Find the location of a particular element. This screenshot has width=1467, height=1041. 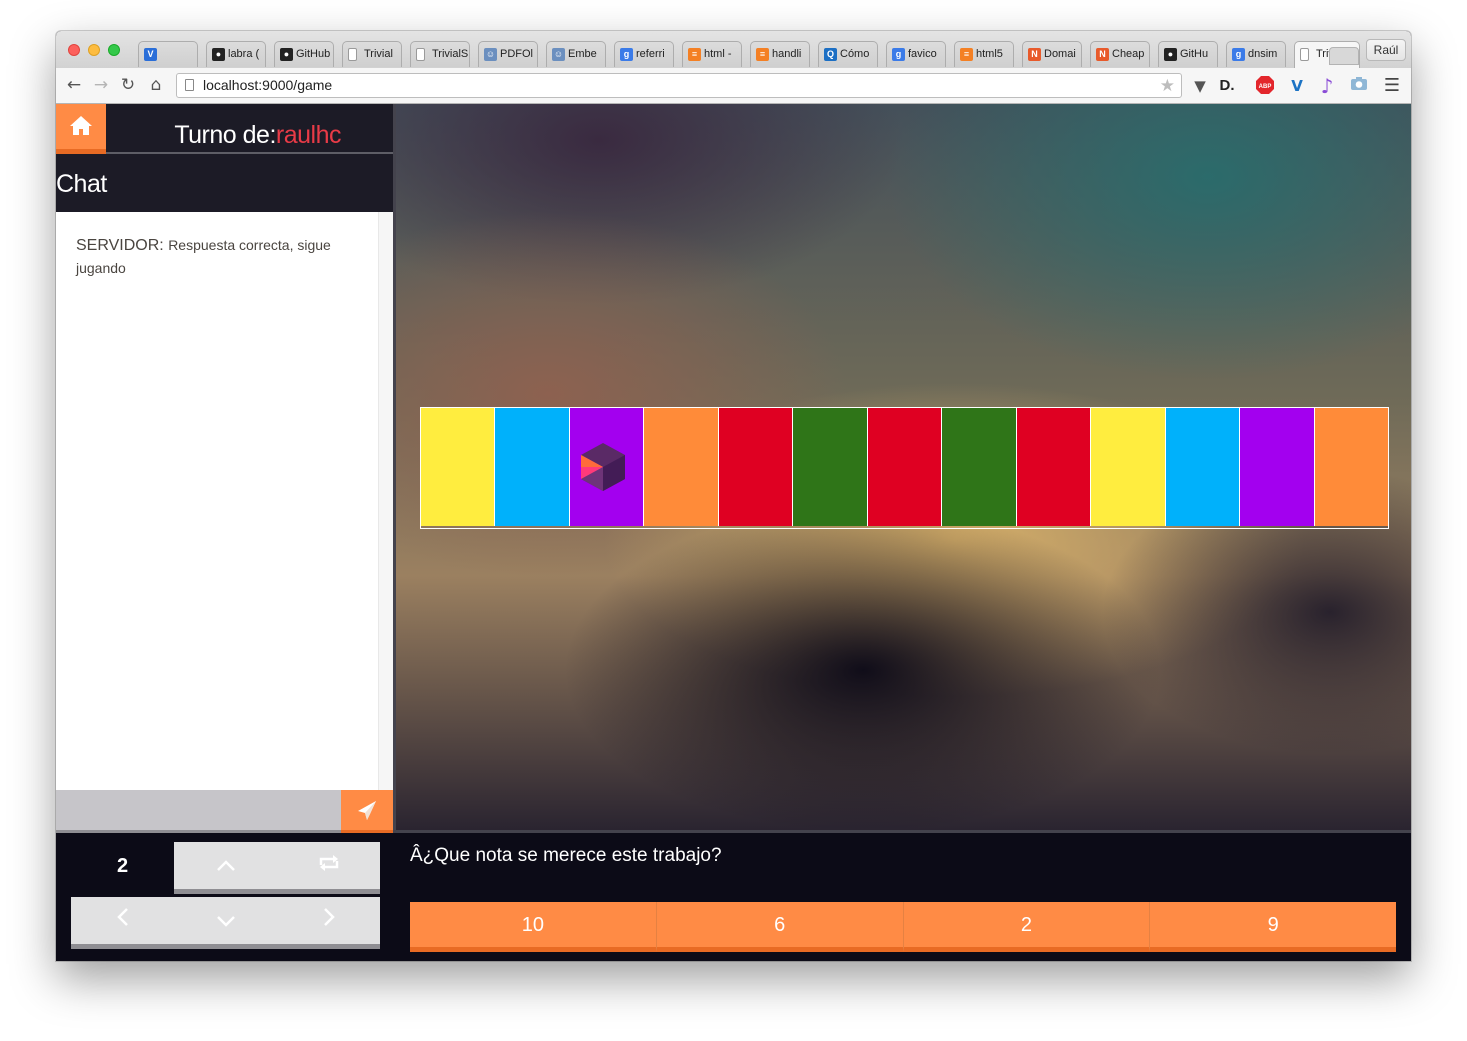

player-hexagon-icon is located at coordinates (603, 469).